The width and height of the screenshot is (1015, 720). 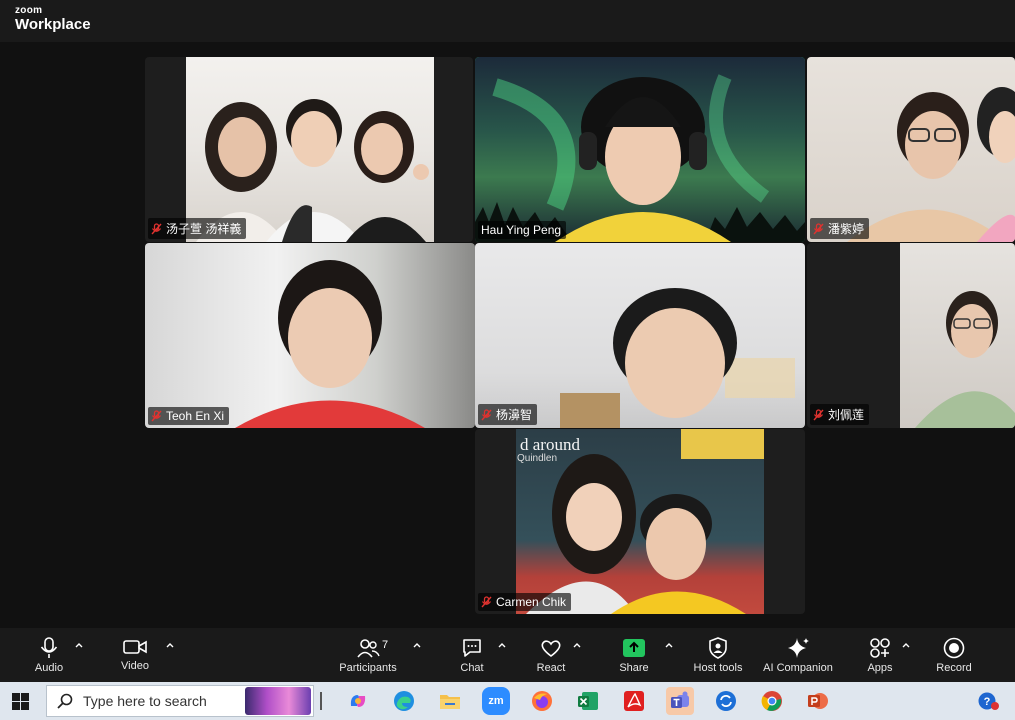 What do you see at coordinates (204, 229) in the screenshot?
I see `participant-name: 汤子萱 汤祥義` at bounding box center [204, 229].